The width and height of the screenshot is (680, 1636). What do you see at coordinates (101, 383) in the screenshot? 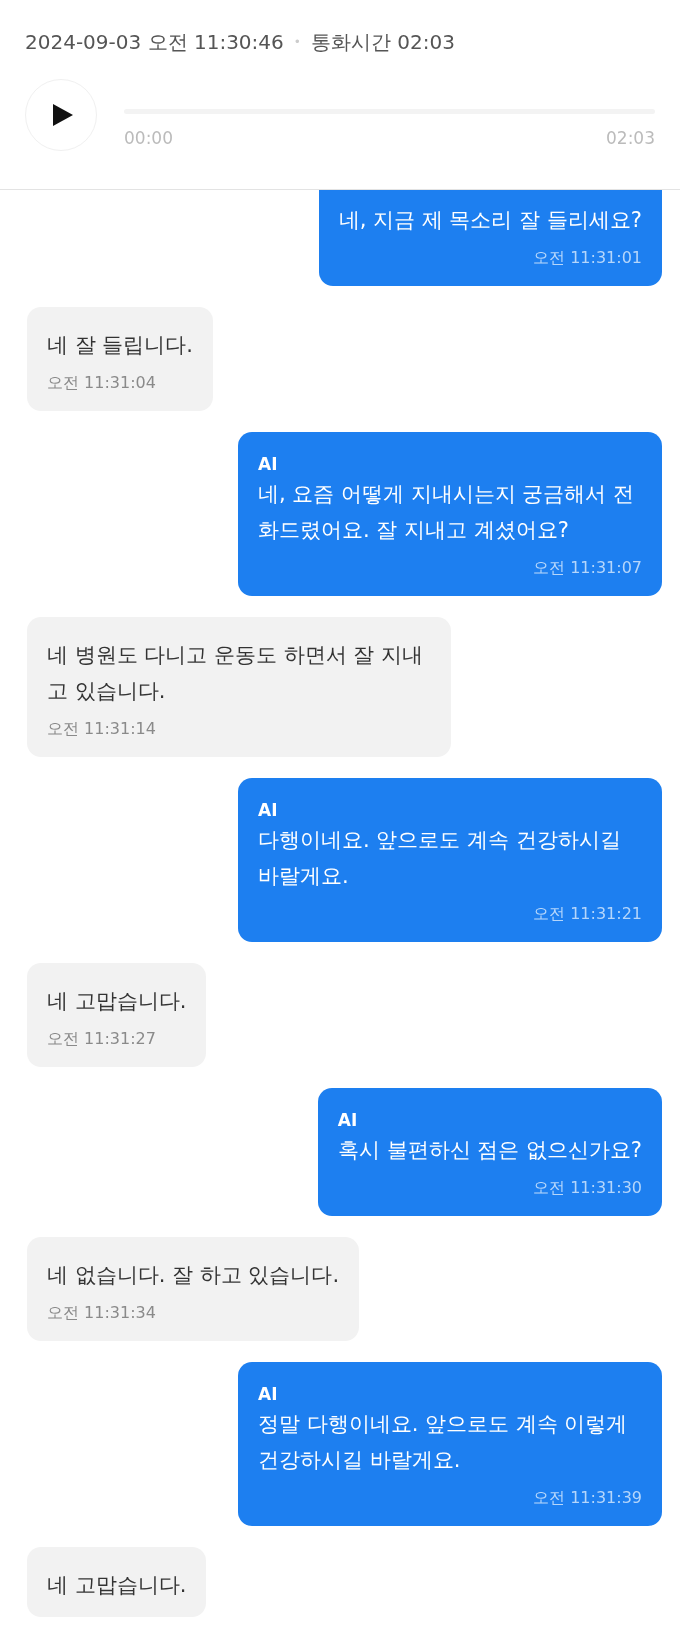
I see `message-time: 오전 11:31:04` at bounding box center [101, 383].